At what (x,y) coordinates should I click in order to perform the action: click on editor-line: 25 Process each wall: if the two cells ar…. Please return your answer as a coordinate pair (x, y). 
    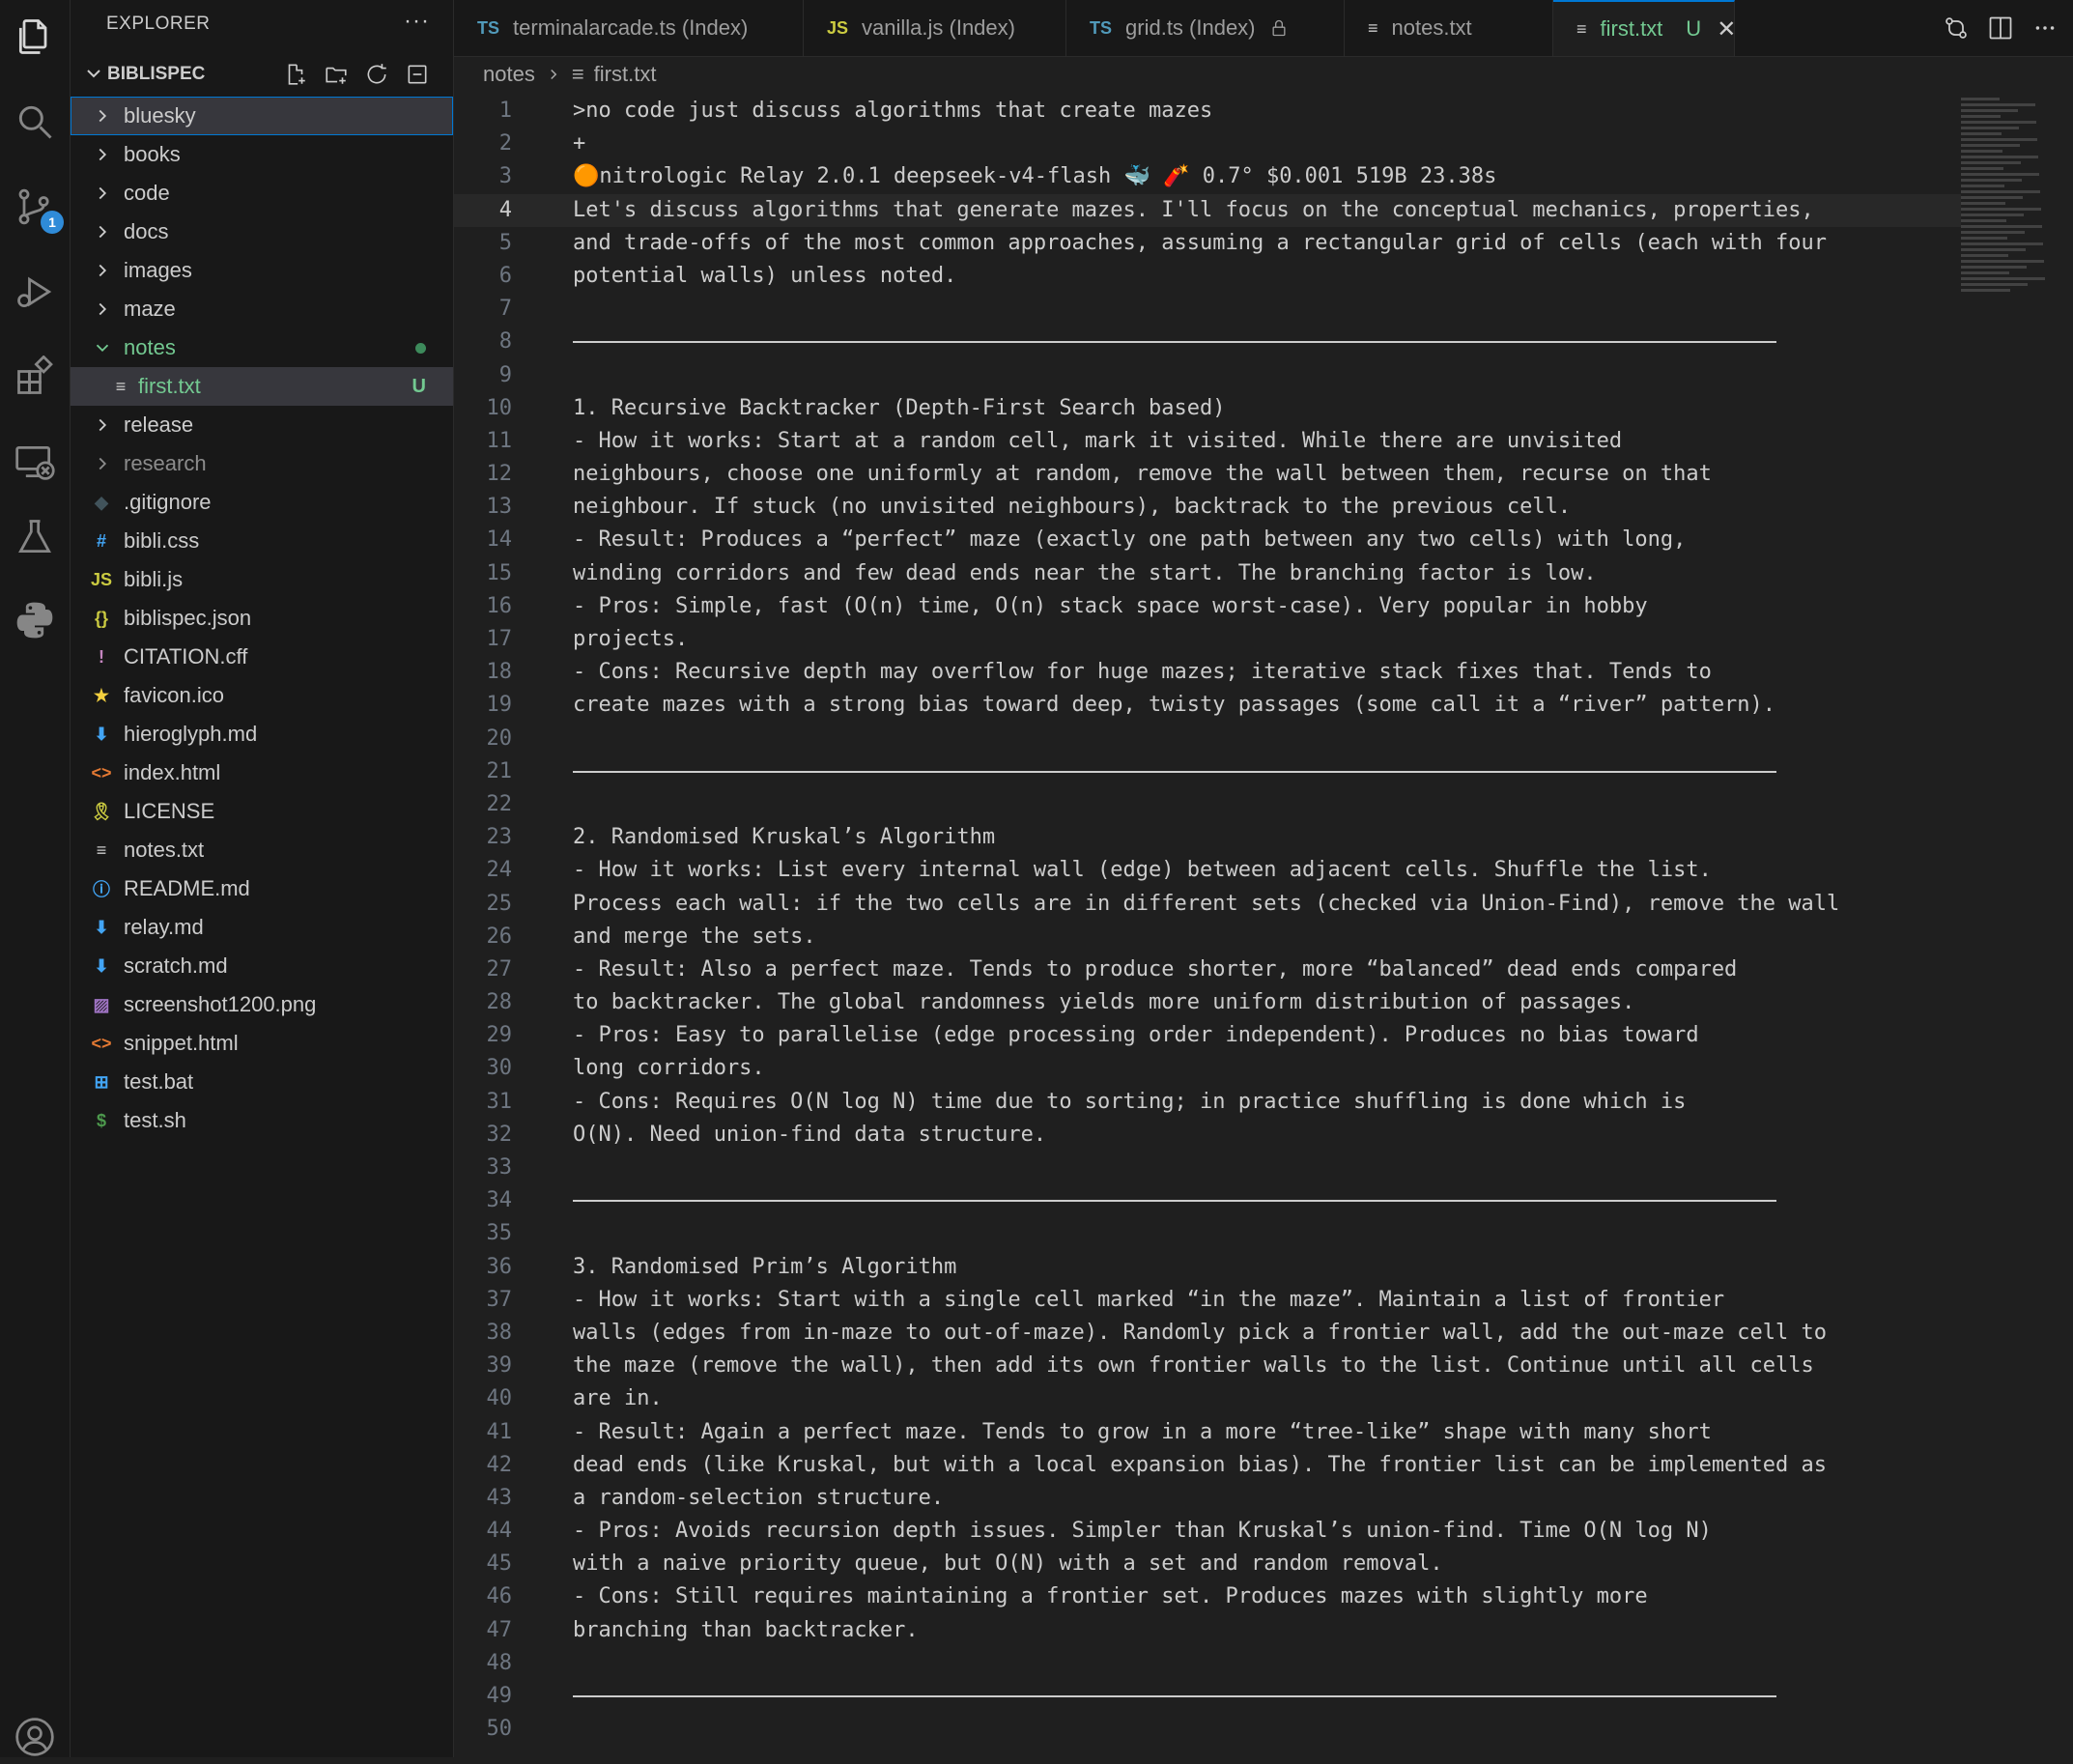
    Looking at the image, I should click on (1207, 904).